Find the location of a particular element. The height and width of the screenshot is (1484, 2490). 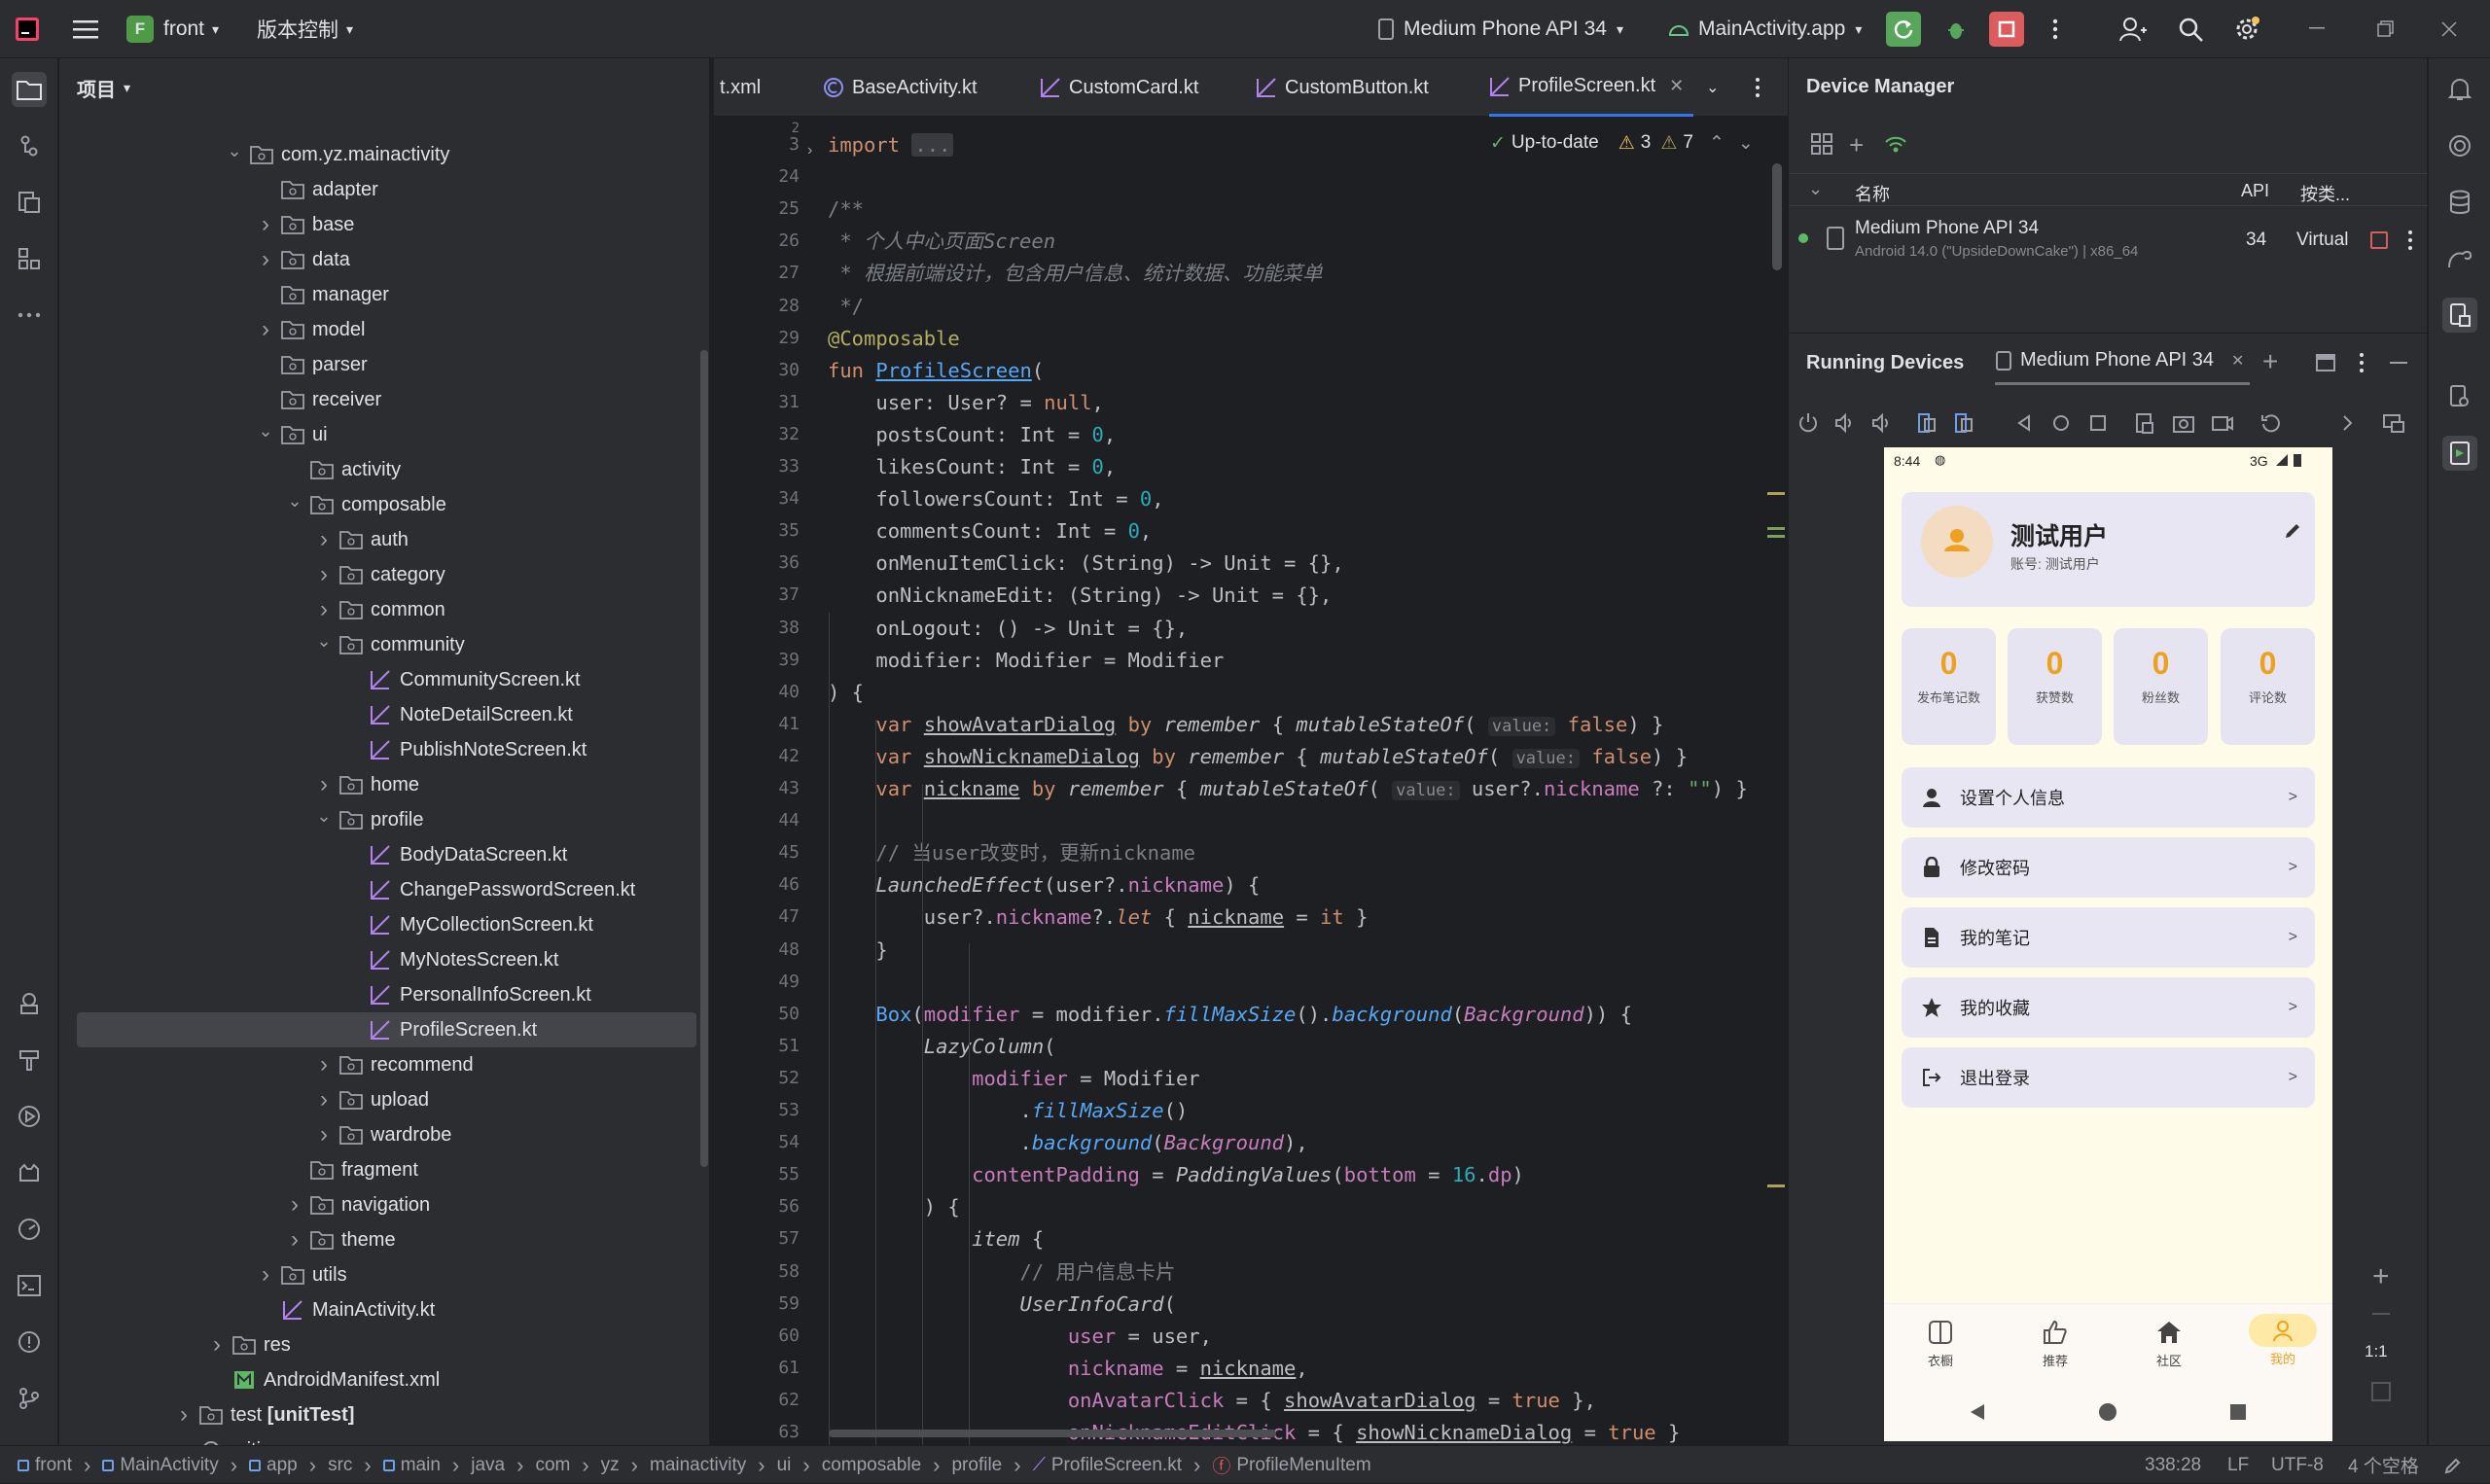

running-more-icon is located at coordinates (2362, 363).